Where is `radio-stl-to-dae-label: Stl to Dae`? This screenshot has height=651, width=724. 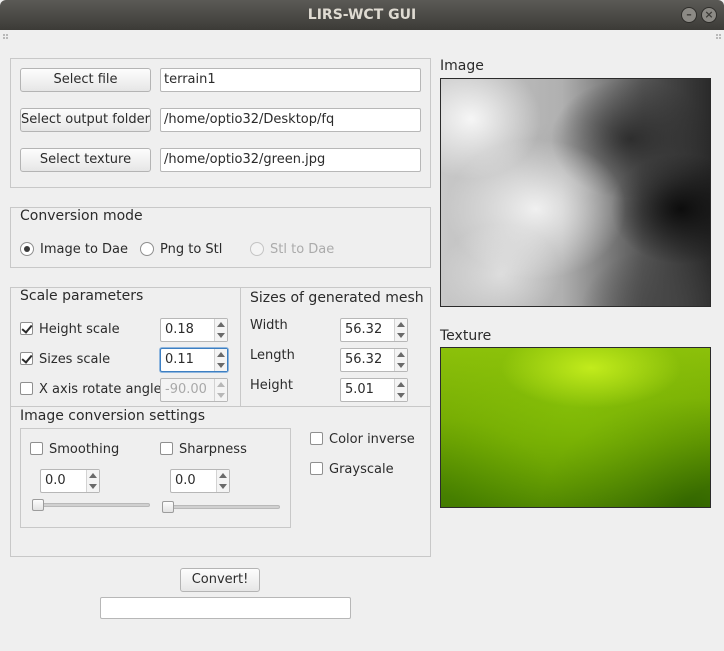 radio-stl-to-dae-label: Stl to Dae is located at coordinates (302, 249).